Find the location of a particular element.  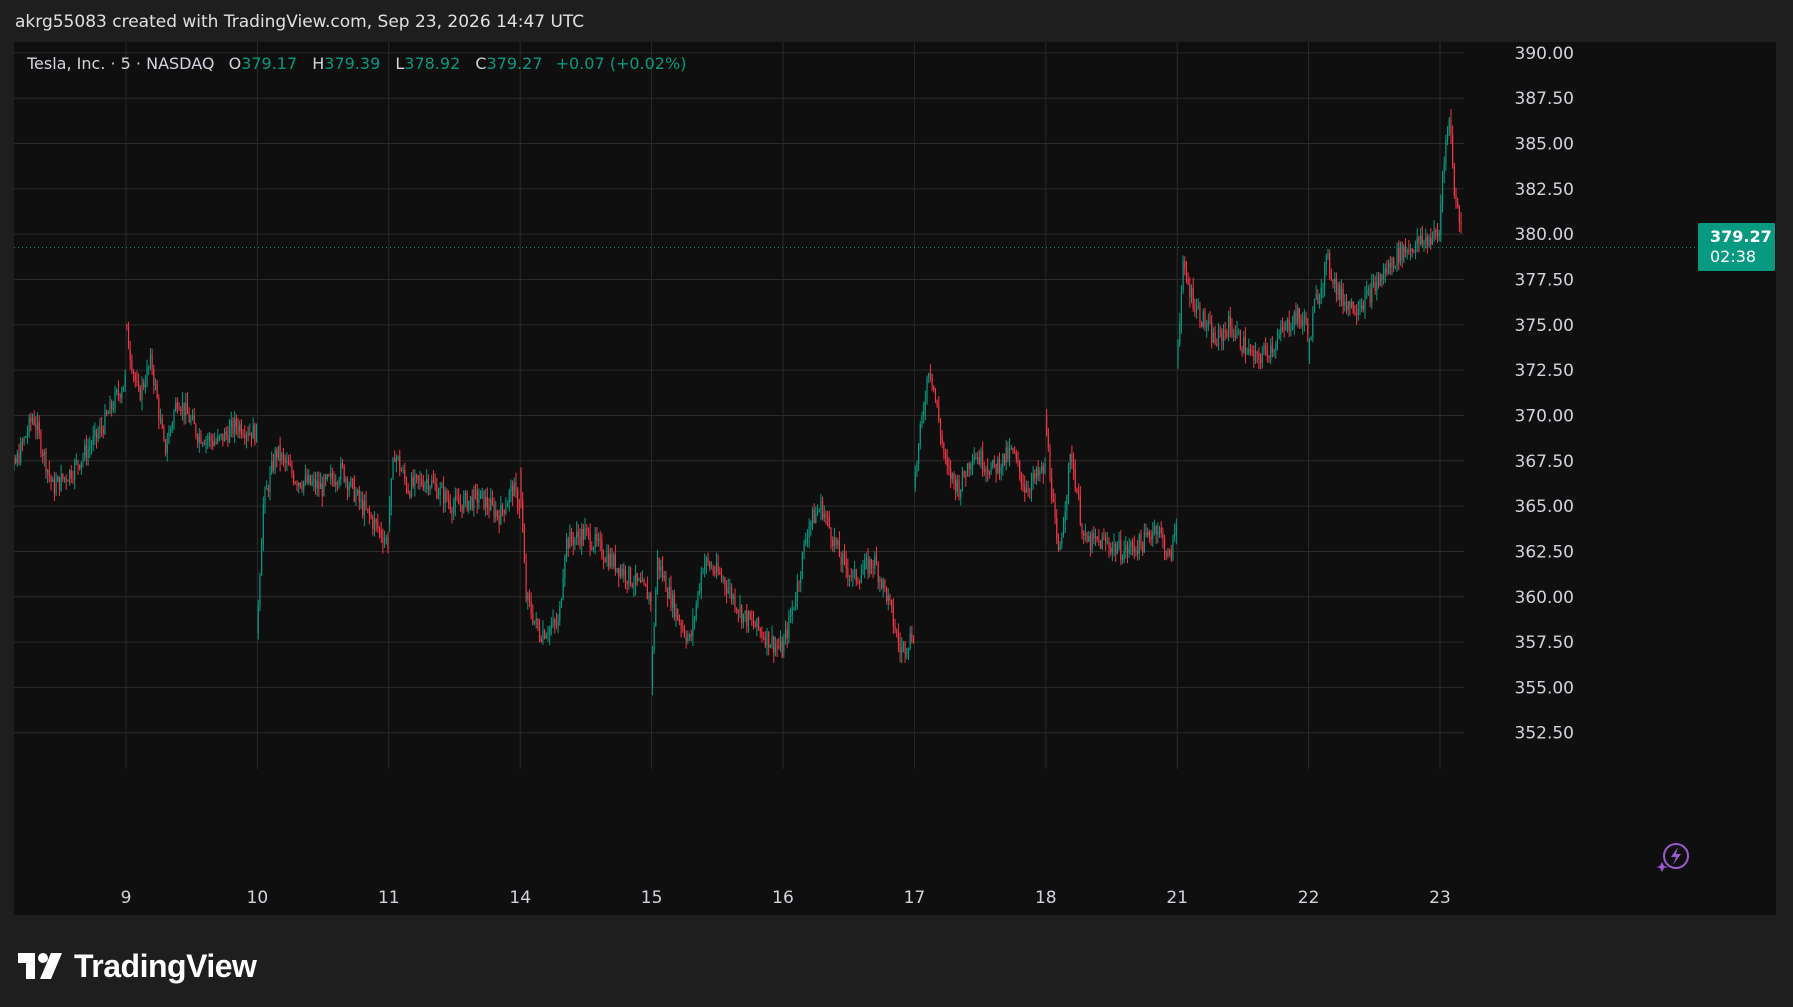

x-tick-label: 17 is located at coordinates (915, 898).